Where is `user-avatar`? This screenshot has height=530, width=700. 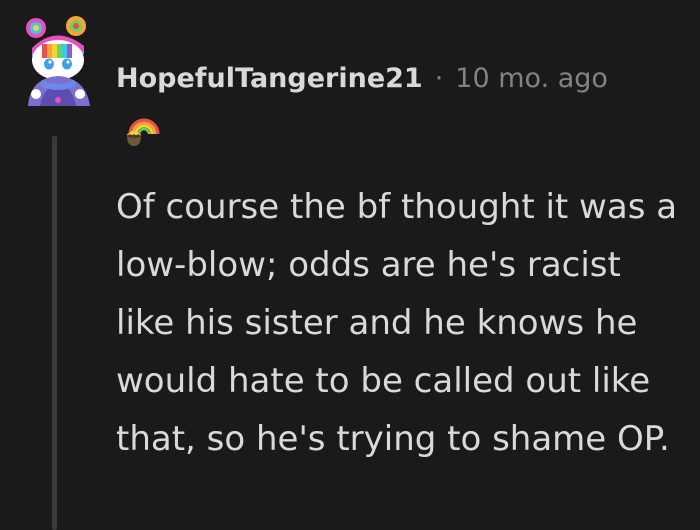 user-avatar is located at coordinates (58, 61).